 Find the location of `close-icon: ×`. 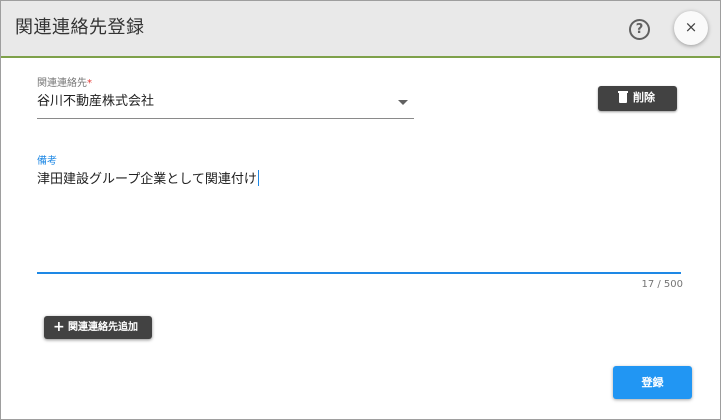

close-icon: × is located at coordinates (691, 27).